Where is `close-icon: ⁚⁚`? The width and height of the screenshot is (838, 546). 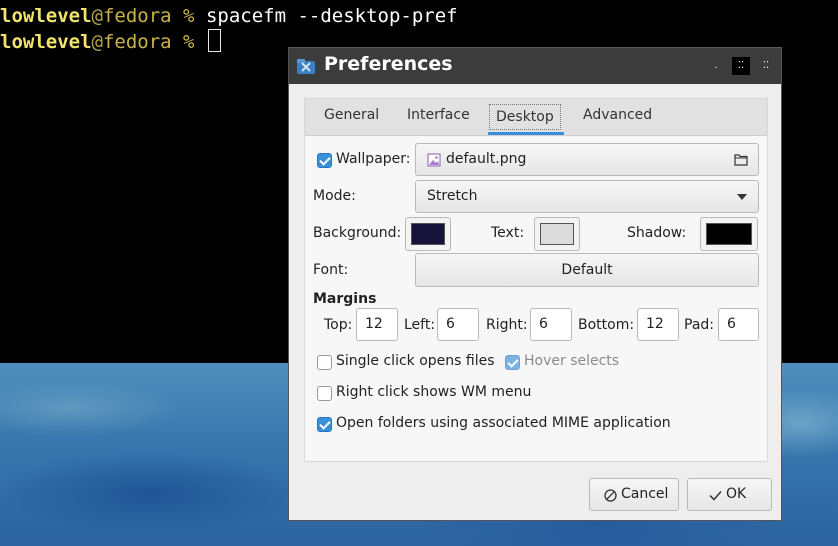 close-icon: ⁚⁚ is located at coordinates (766, 66).